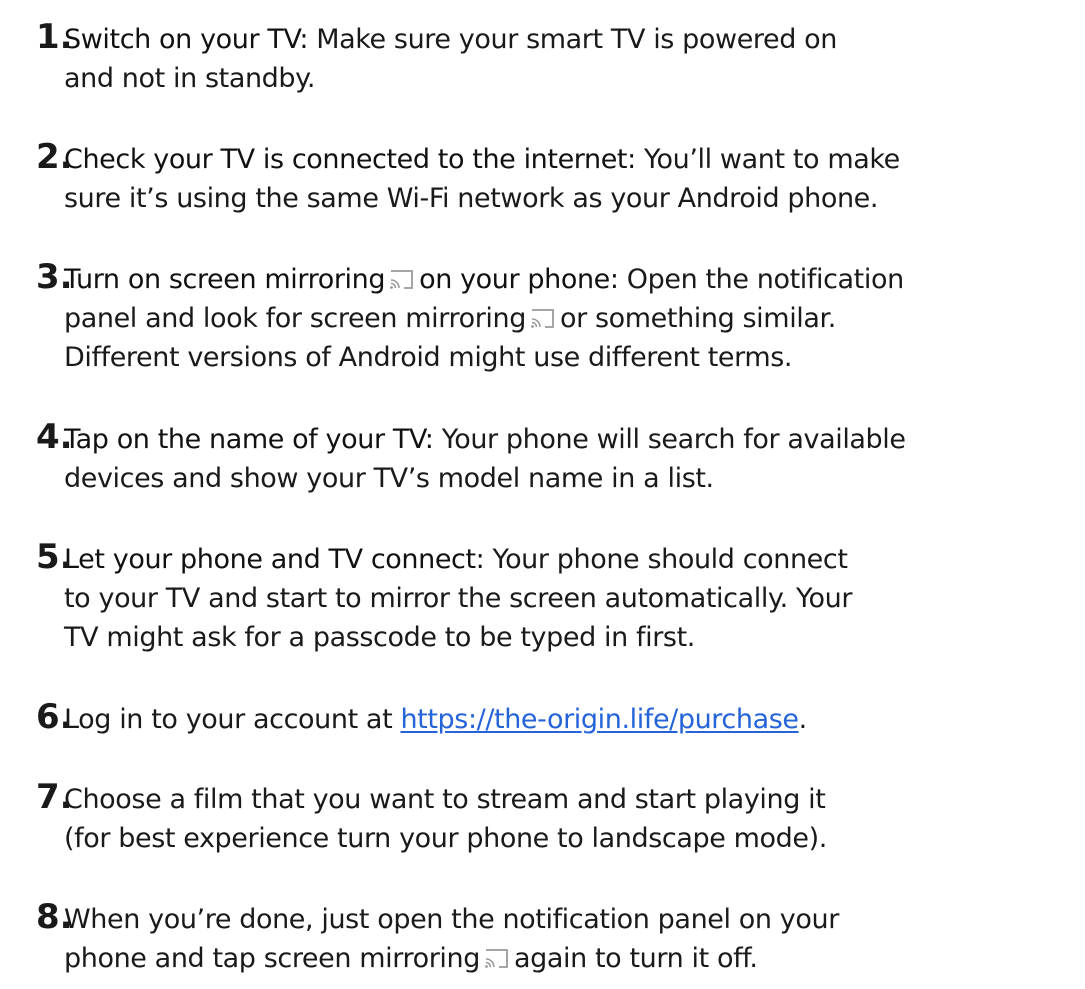 Image resolution: width=1085 pixels, height=989 pixels. I want to click on step-text: Log in to your account at, so click(232, 719).